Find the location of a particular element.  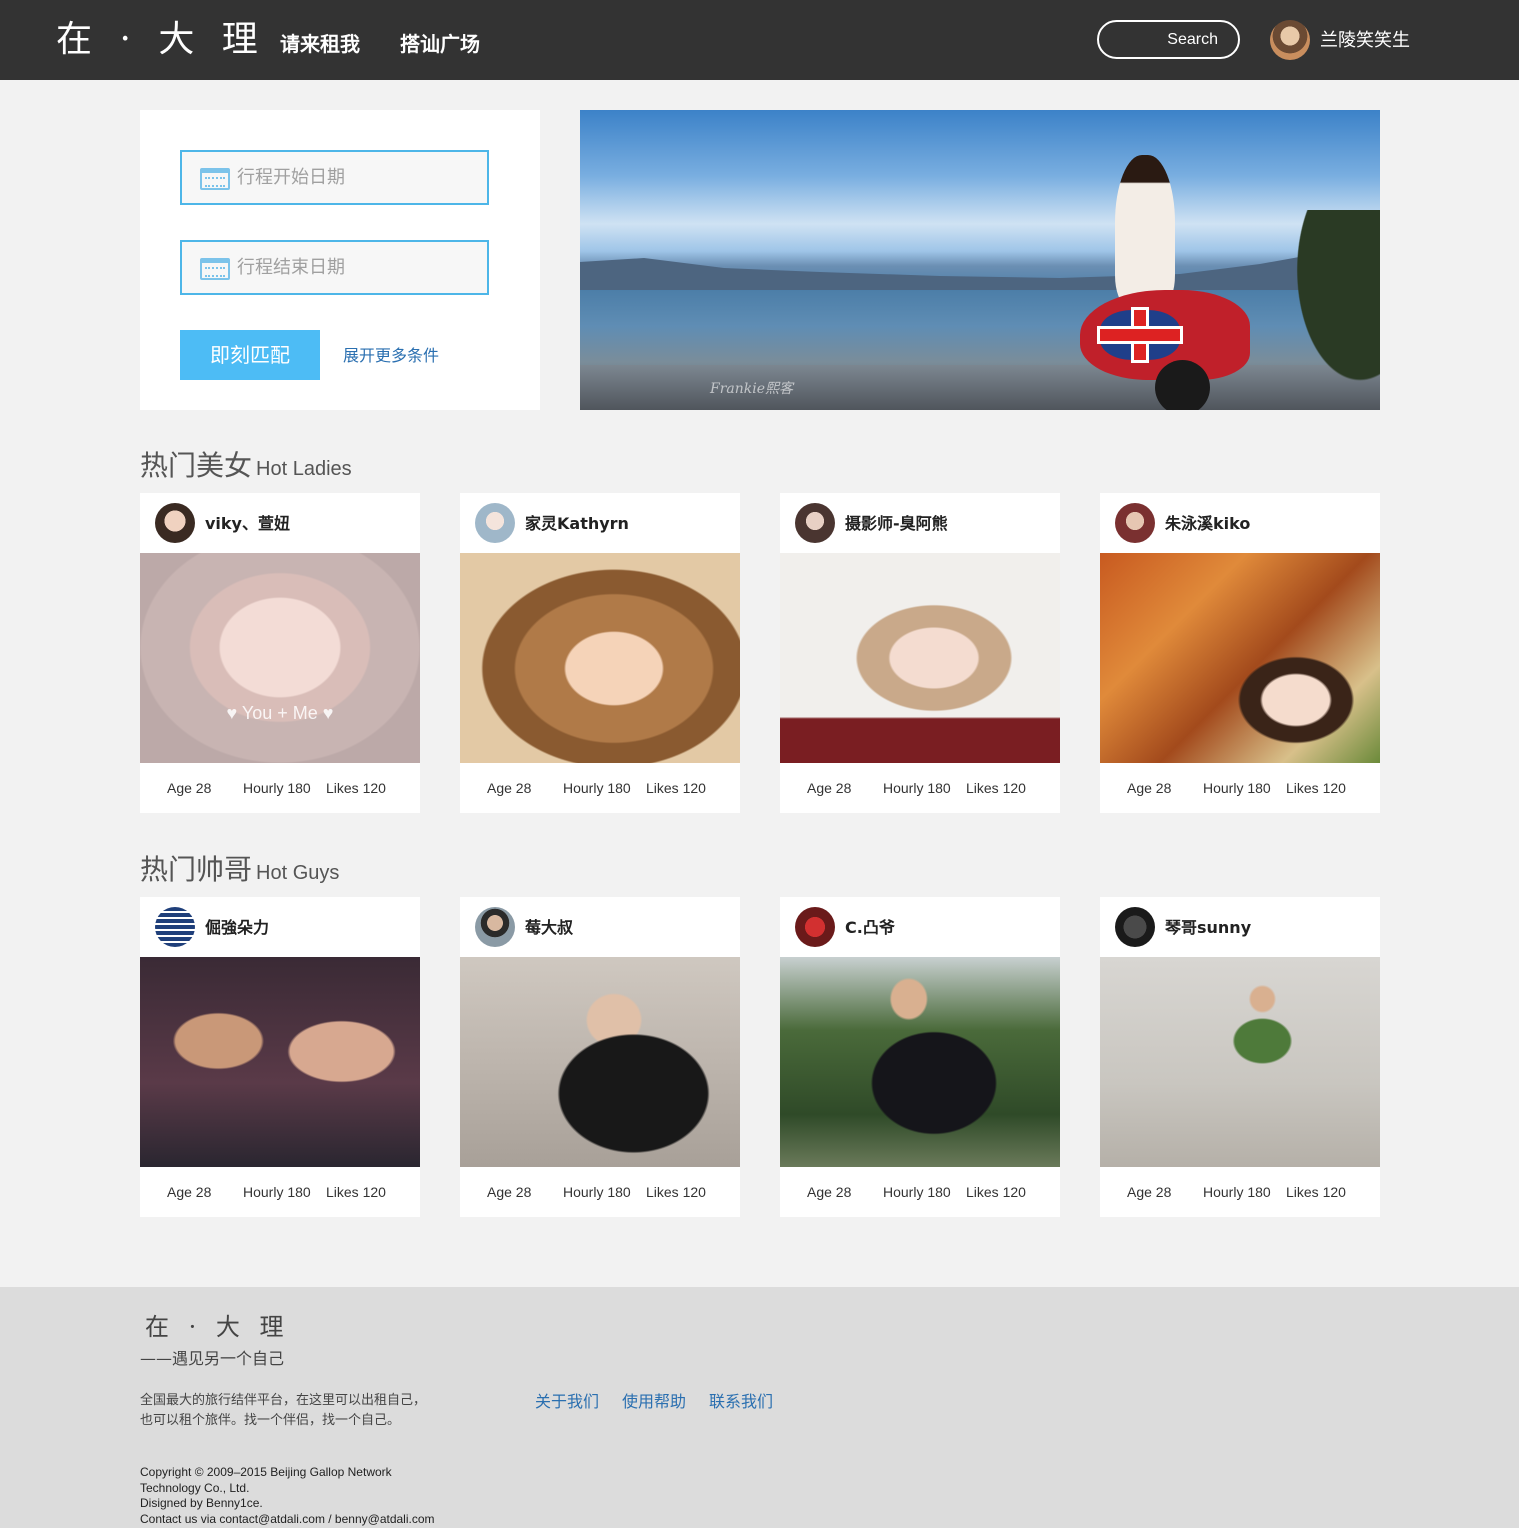

profile-name: 家灵Kathyrn is located at coordinates (577, 524).